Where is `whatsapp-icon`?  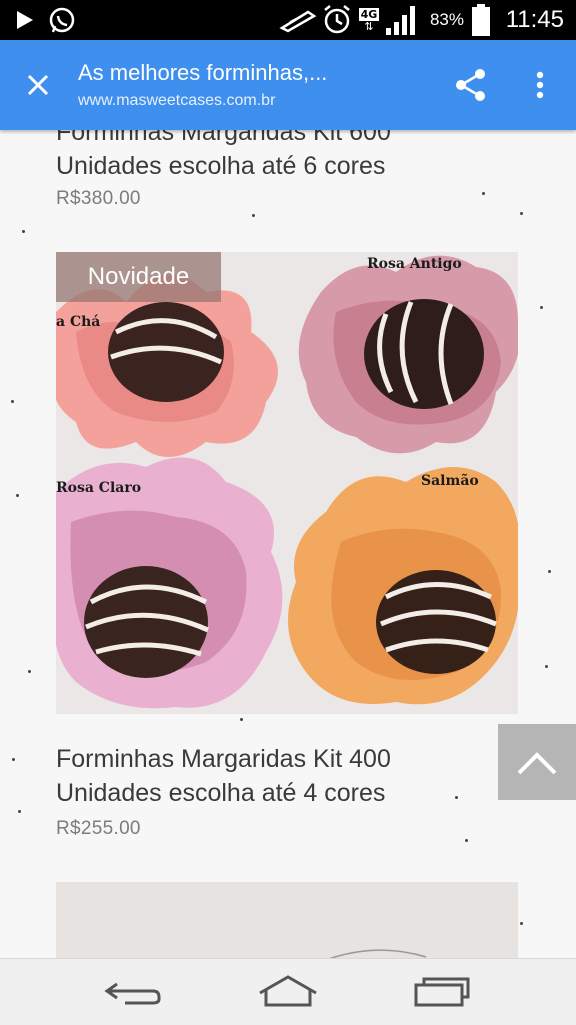
whatsapp-icon is located at coordinates (62, 20).